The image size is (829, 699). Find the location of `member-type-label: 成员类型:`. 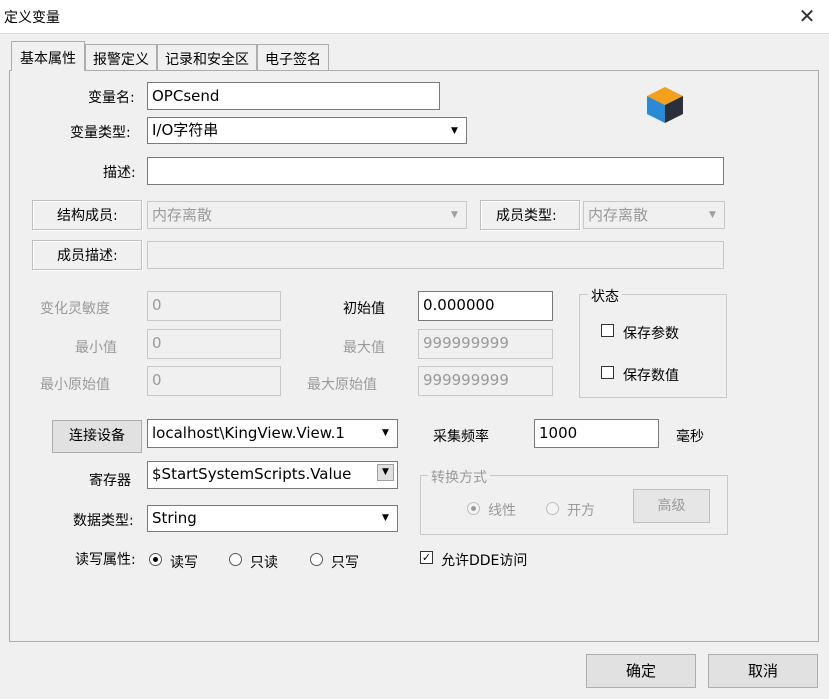

member-type-label: 成员类型: is located at coordinates (526, 216).